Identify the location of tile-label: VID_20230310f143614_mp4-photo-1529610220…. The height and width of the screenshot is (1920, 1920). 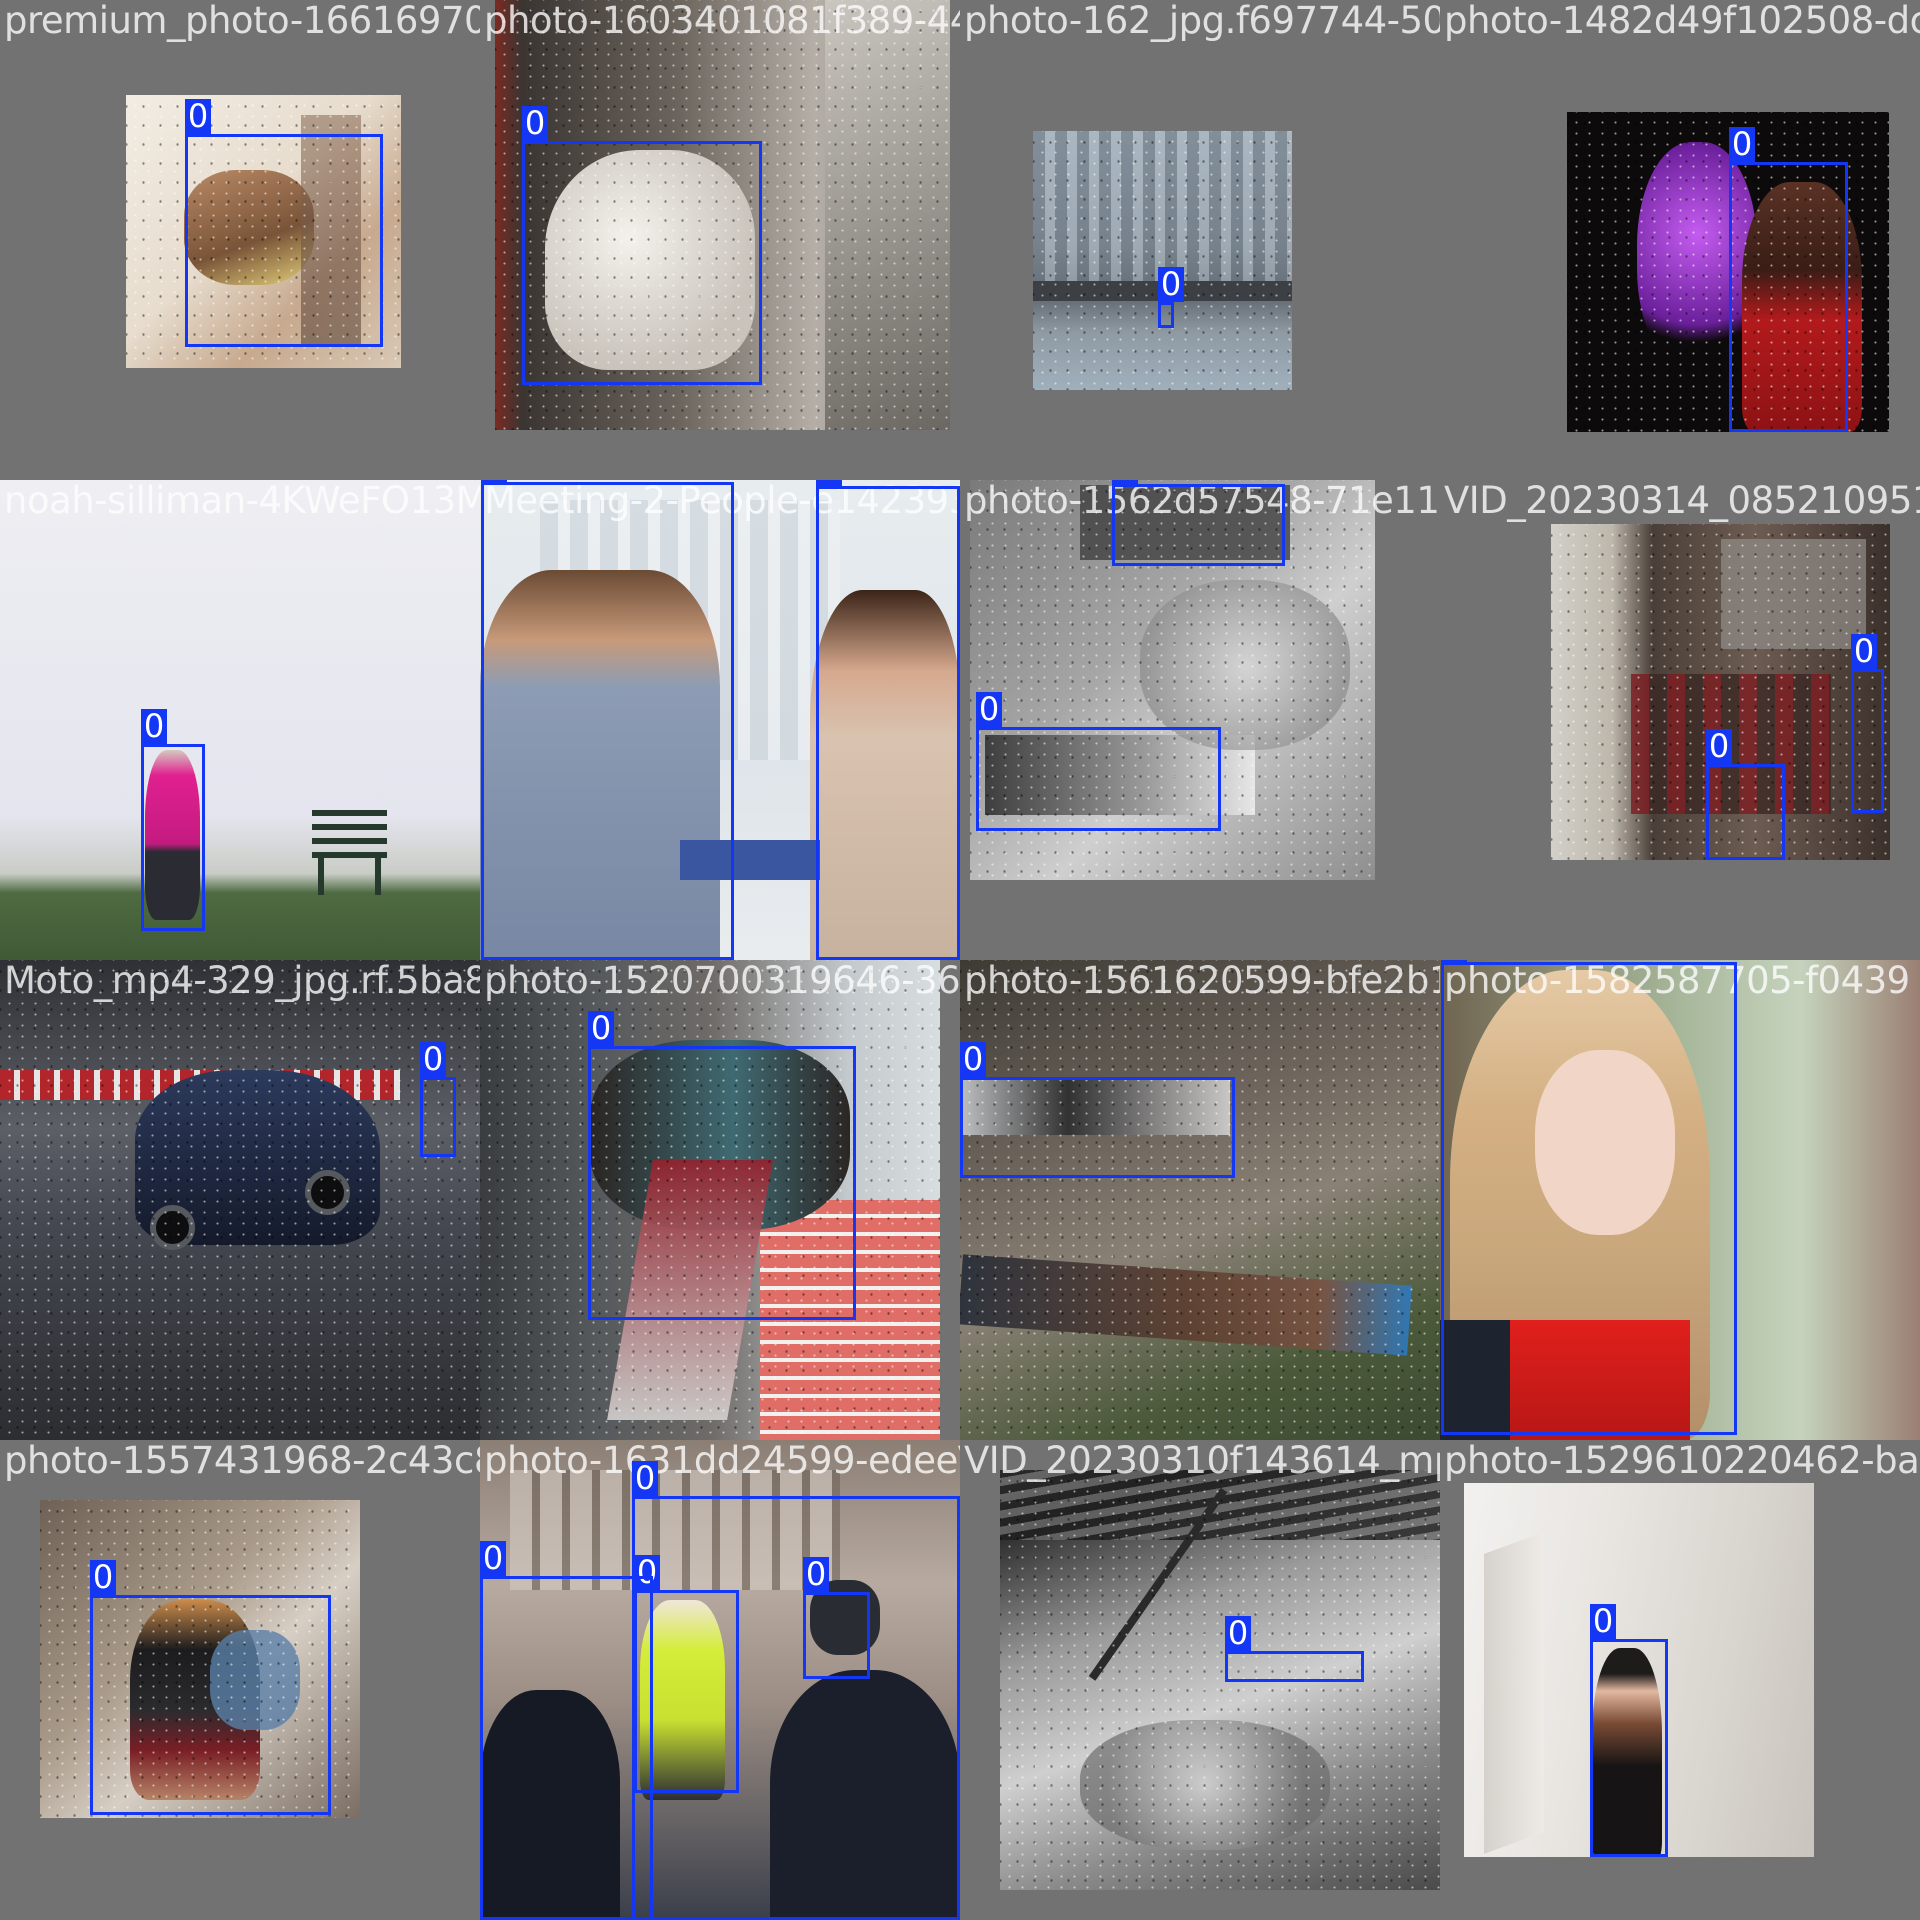
(1202, 1461).